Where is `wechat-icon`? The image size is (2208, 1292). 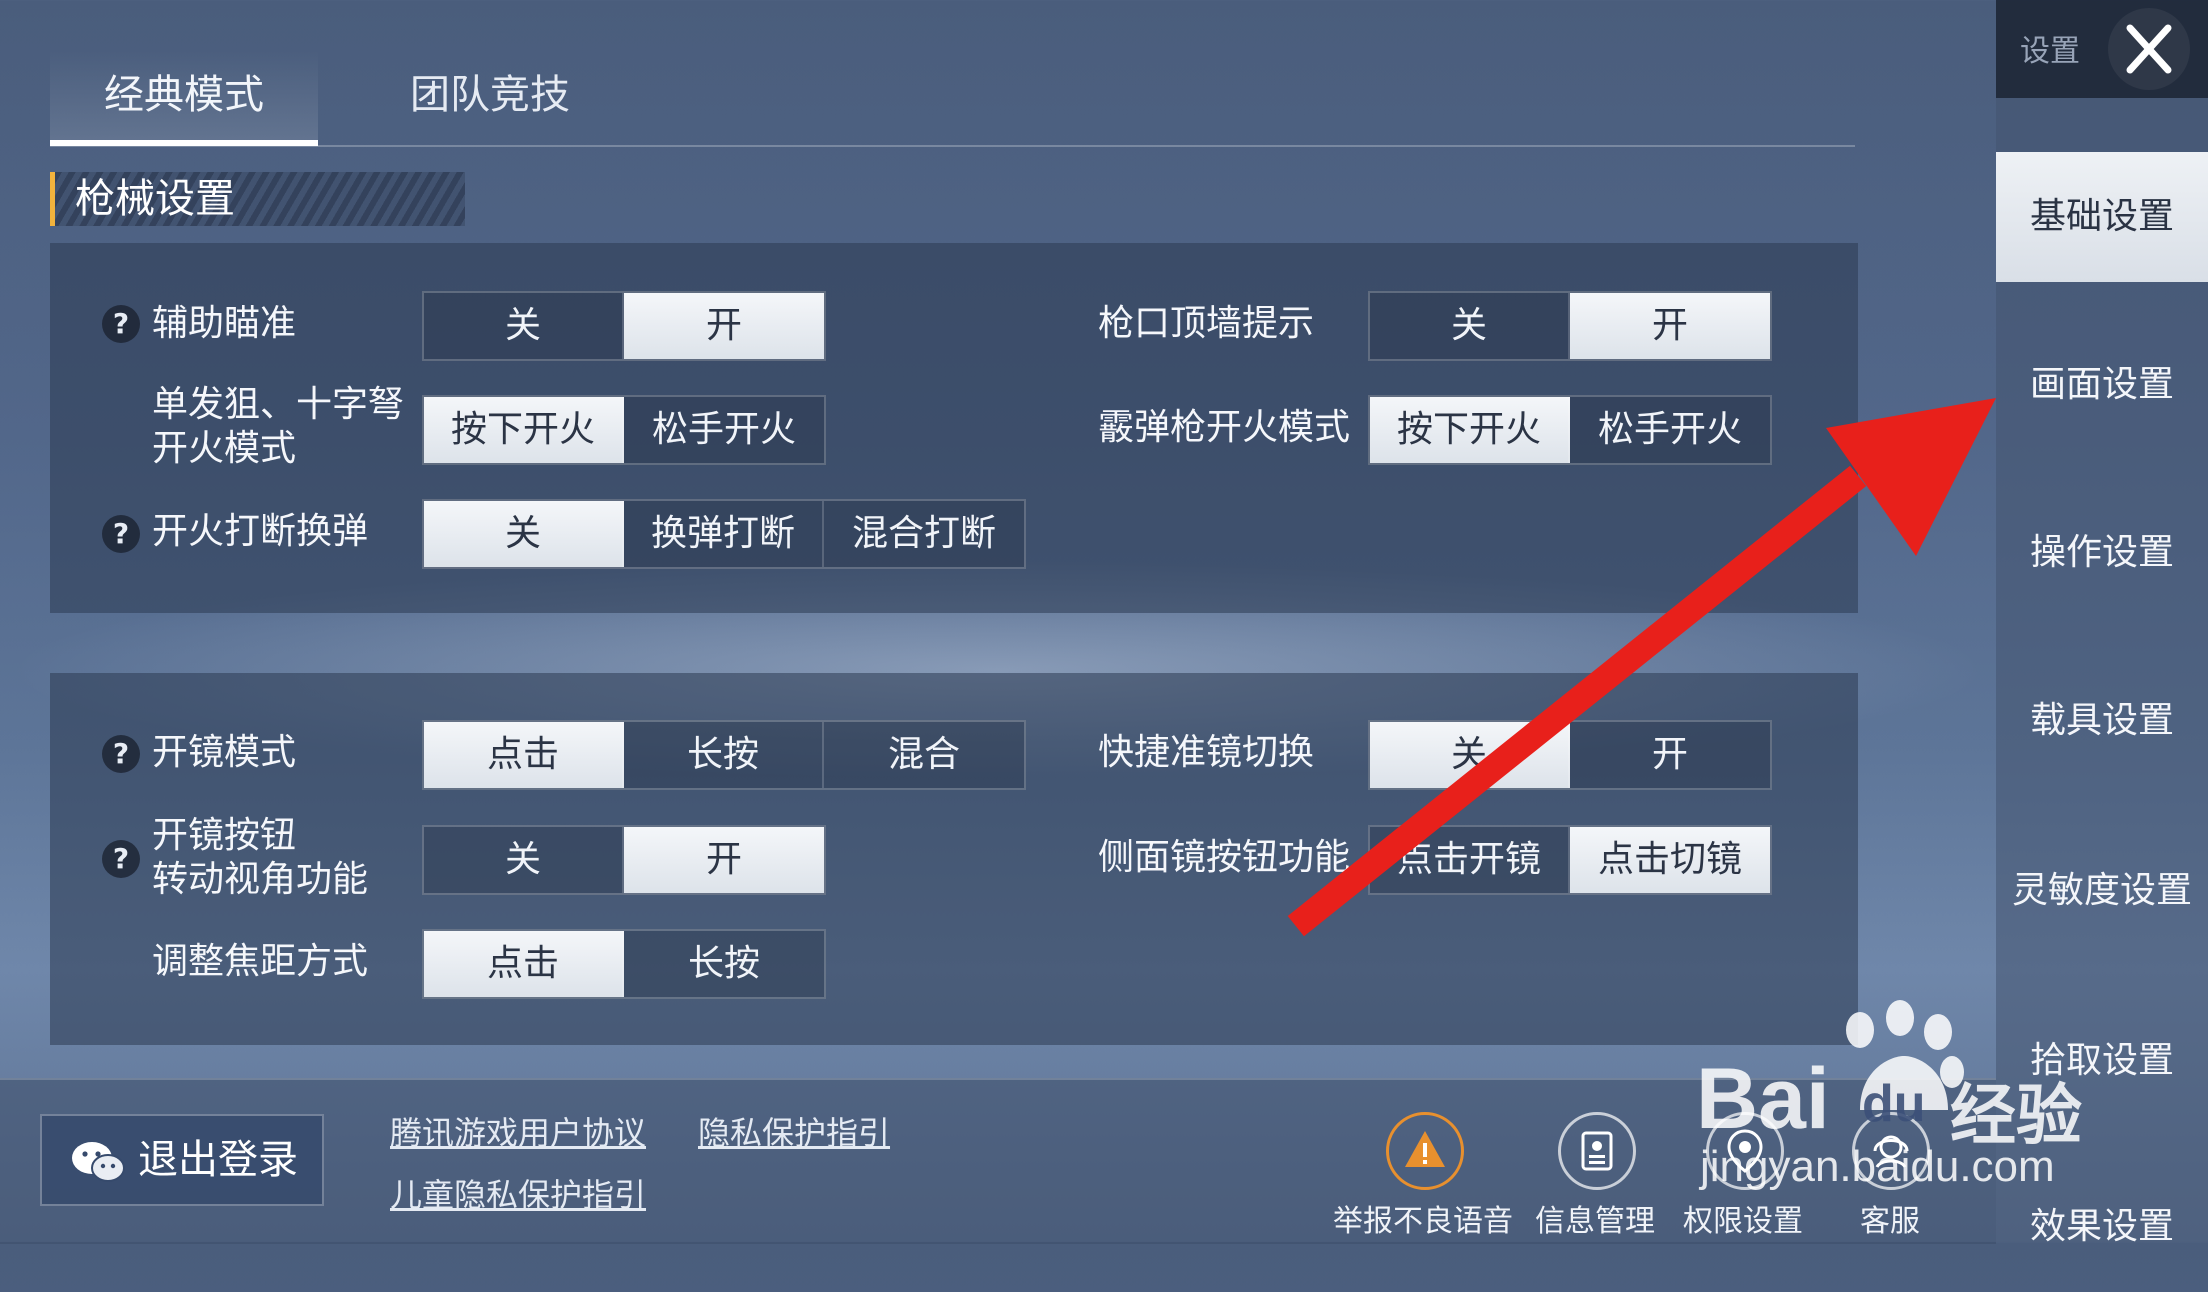
wechat-icon is located at coordinates (98, 1162).